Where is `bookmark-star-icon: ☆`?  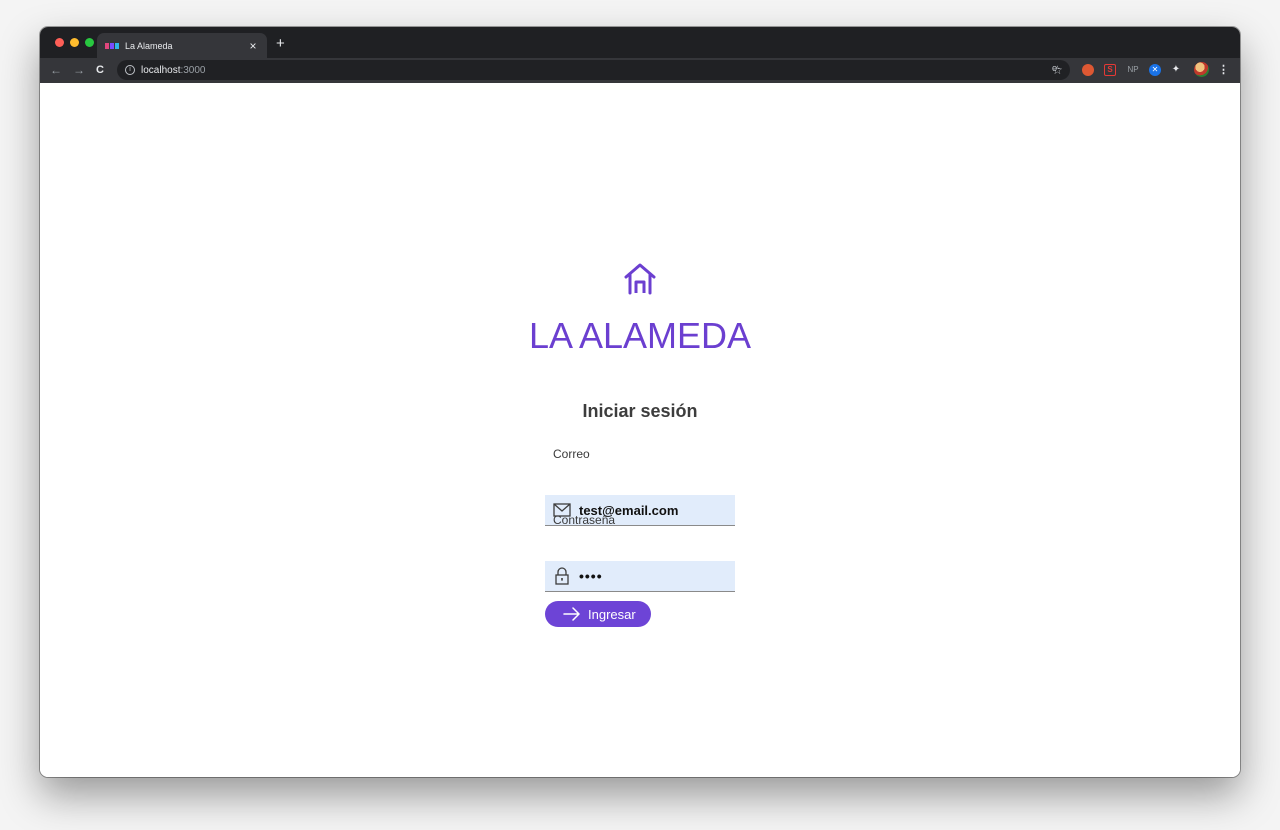 bookmark-star-icon: ☆ is located at coordinates (1057, 70).